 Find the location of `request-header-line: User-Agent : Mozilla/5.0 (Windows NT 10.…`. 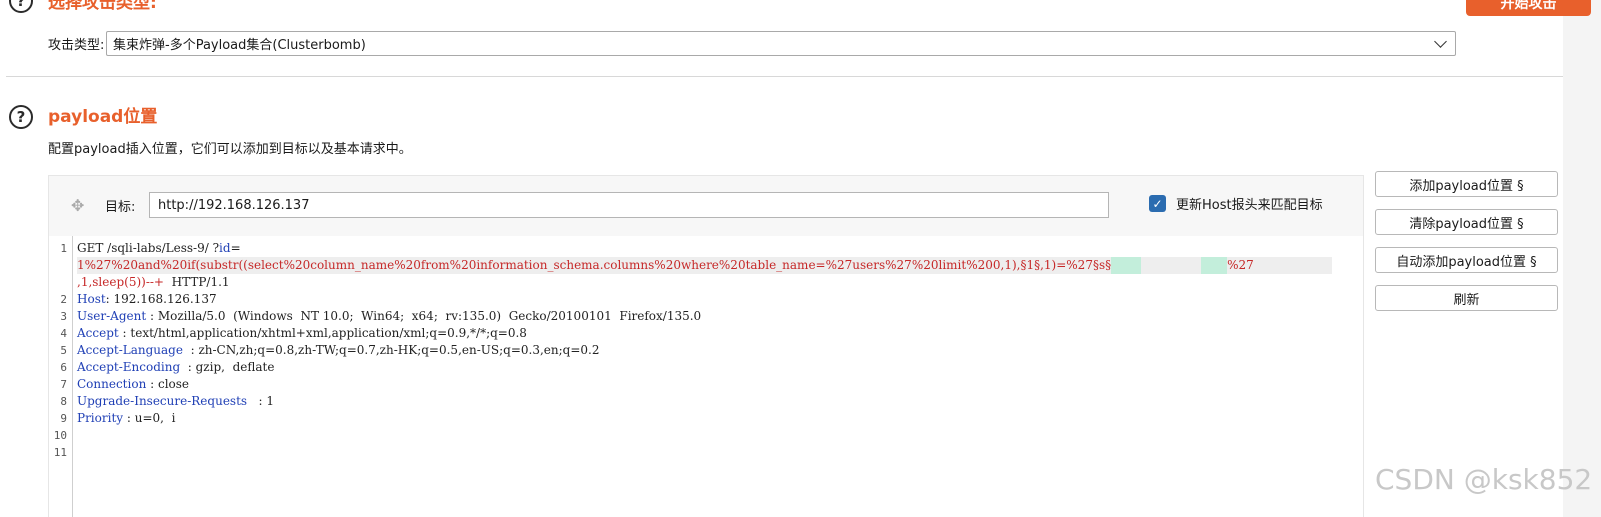

request-header-line: User-Agent : Mozilla/5.0 (Windows NT 10.… is located at coordinates (389, 316).